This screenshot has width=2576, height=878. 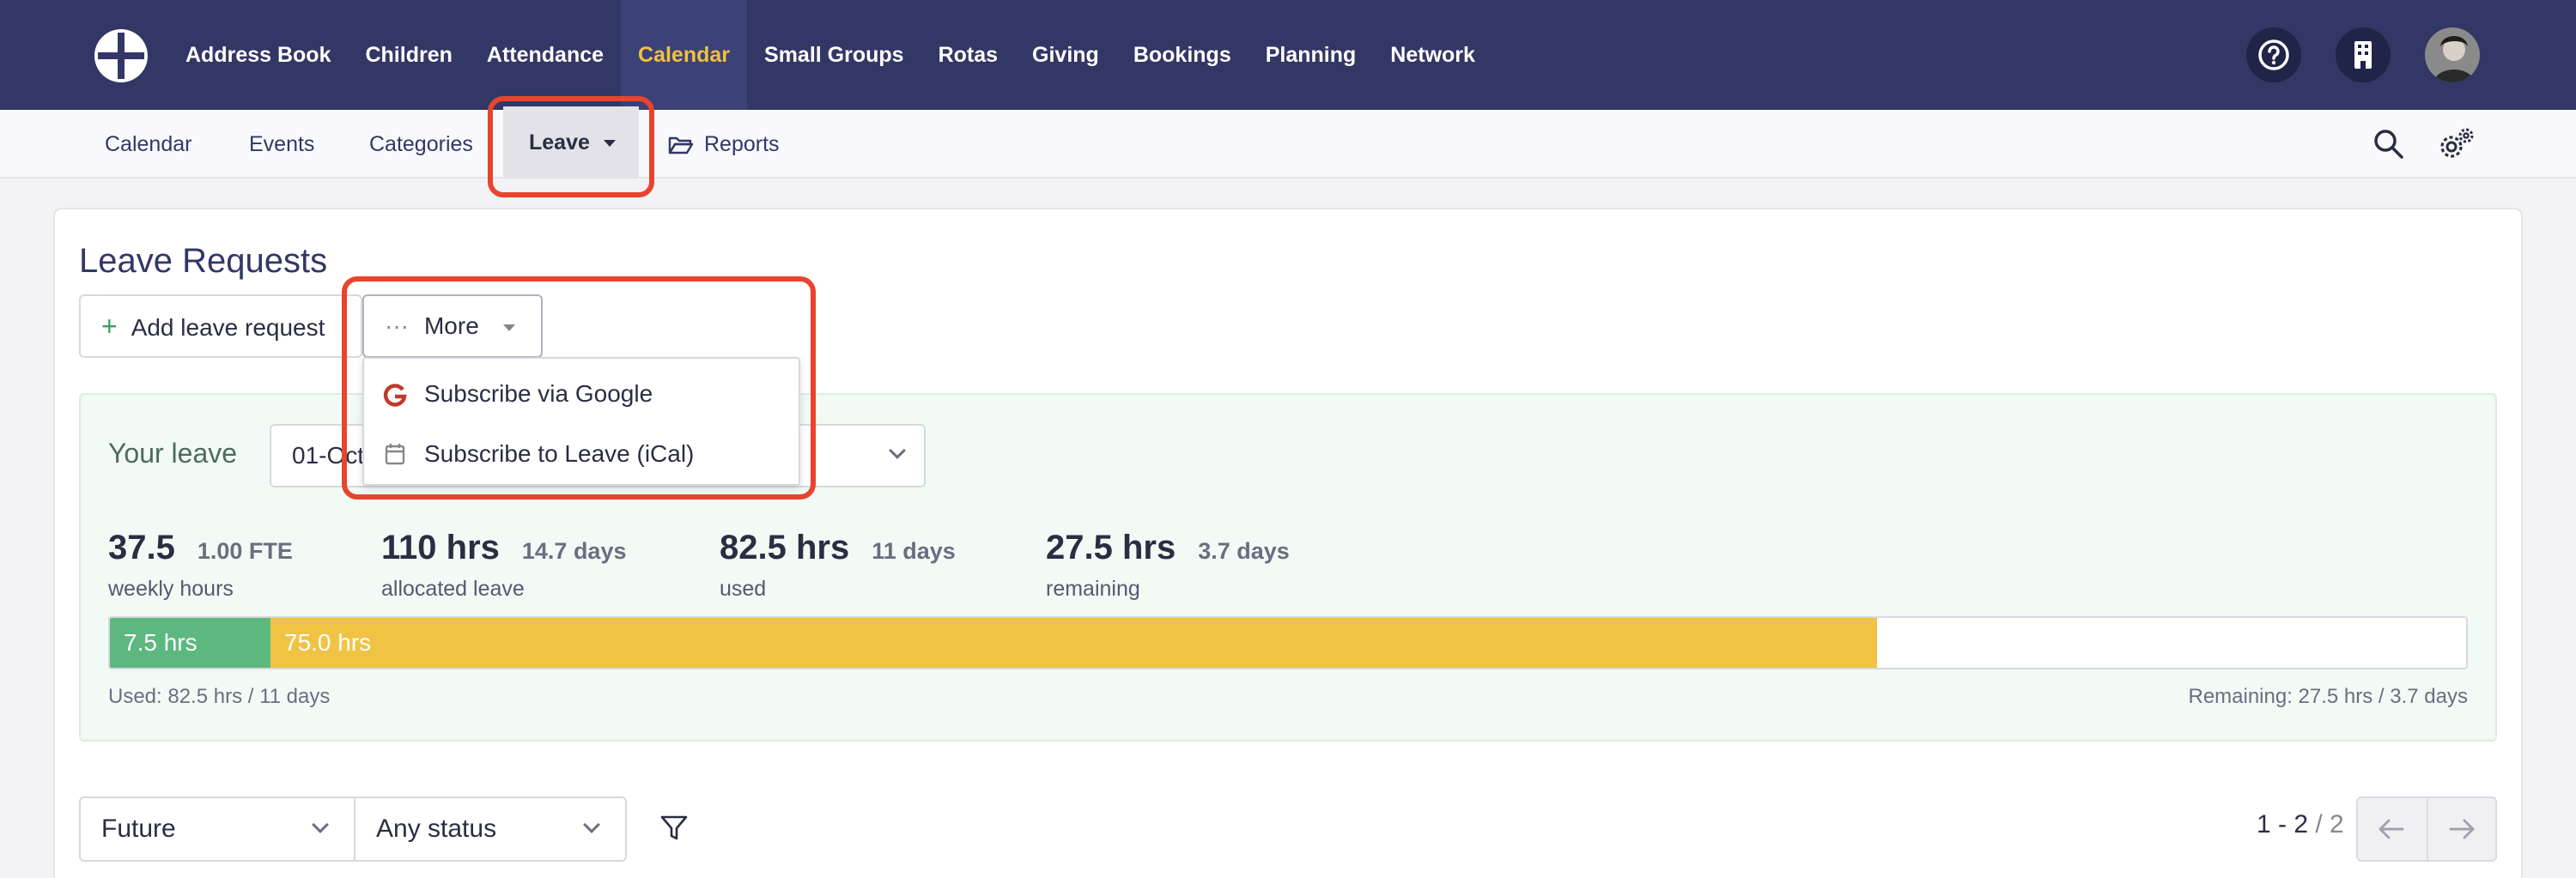 What do you see at coordinates (1288, 144) in the screenshot?
I see `sub-navigation: Calendar Events Categories Reports` at bounding box center [1288, 144].